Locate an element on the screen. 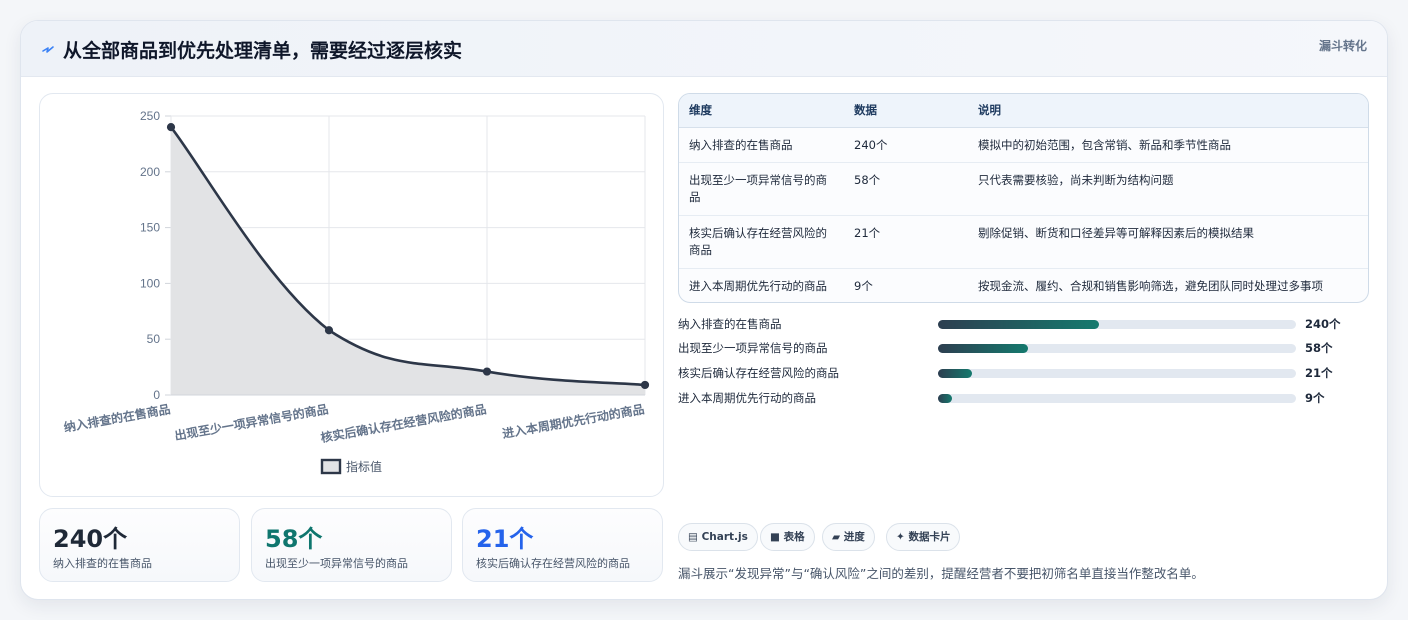 The image size is (1408, 620). table-cell: 按现金流、履约、合规和销售影响筛选，避免团队同时处理过多事项 is located at coordinates (1150, 285).